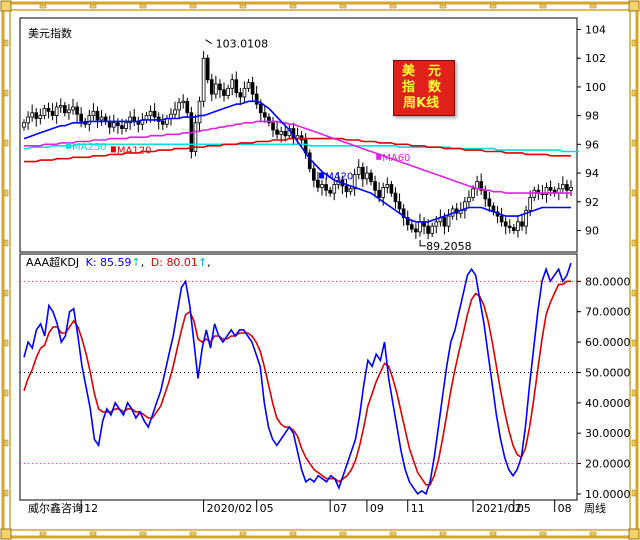 The height and width of the screenshot is (540, 640). I want to click on ma20-label-marker, so click(322, 175).